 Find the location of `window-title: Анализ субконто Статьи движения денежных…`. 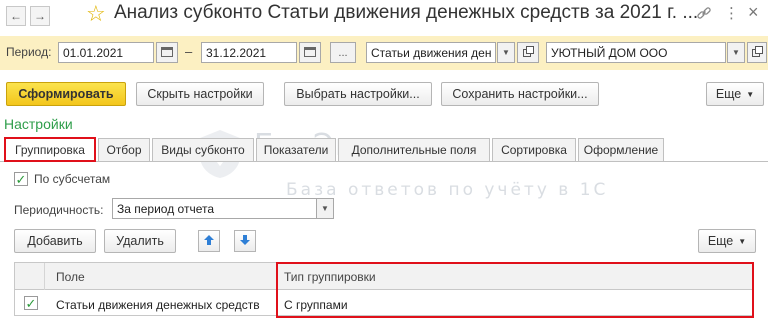

window-title: Анализ субконто Статьи движения денежных… is located at coordinates (406, 12).